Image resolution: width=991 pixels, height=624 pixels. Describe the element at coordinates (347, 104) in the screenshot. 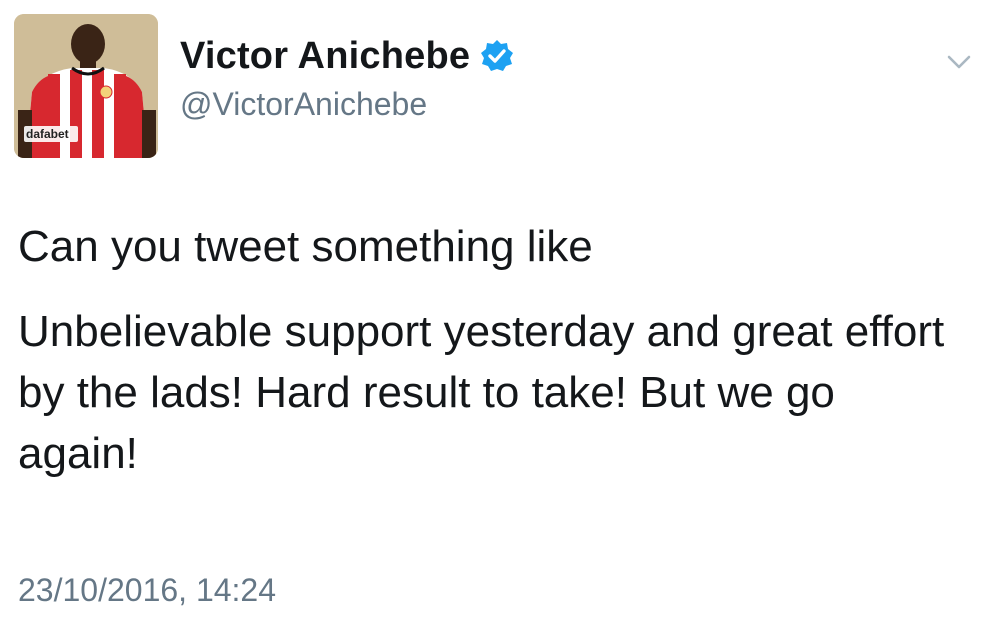

I see `author-handle: @VictorAnichebe` at that location.